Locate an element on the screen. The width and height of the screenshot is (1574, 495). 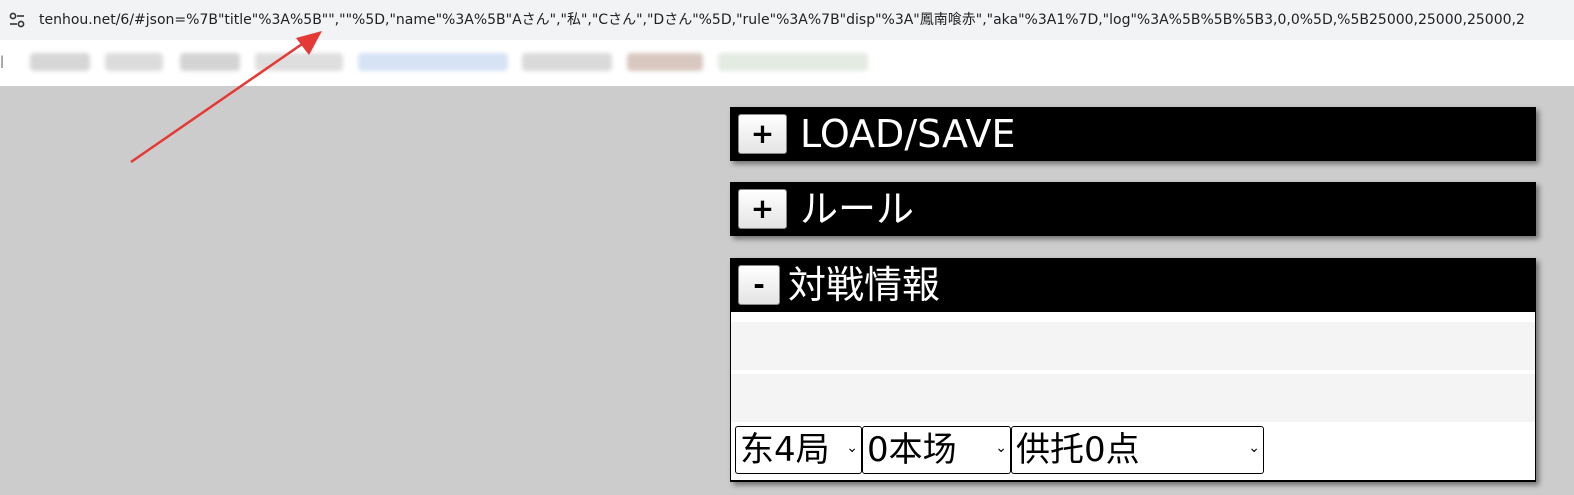
panel-header: + ルール is located at coordinates (1133, 209).